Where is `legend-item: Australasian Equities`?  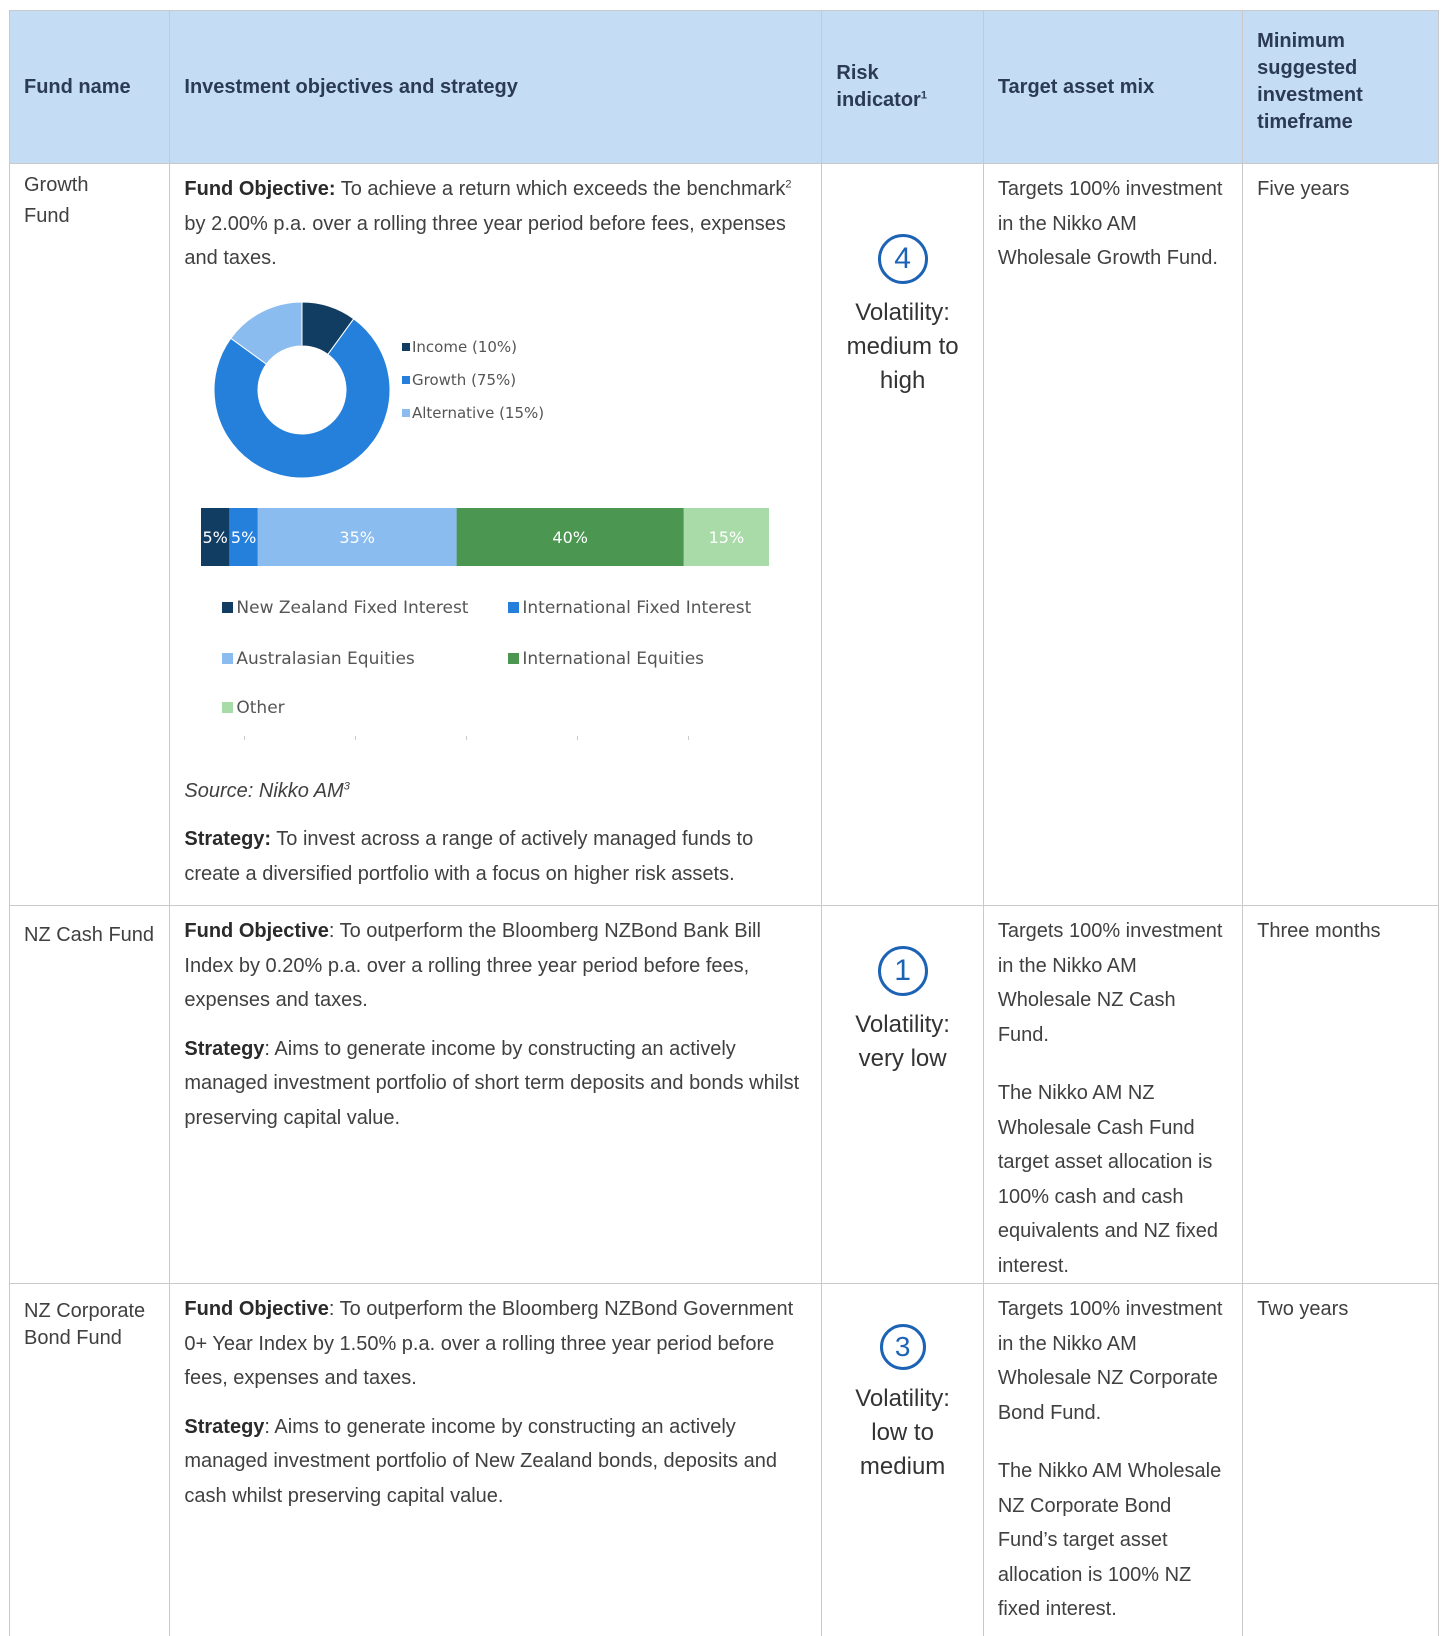 legend-item: Australasian Equities is located at coordinates (318, 659).